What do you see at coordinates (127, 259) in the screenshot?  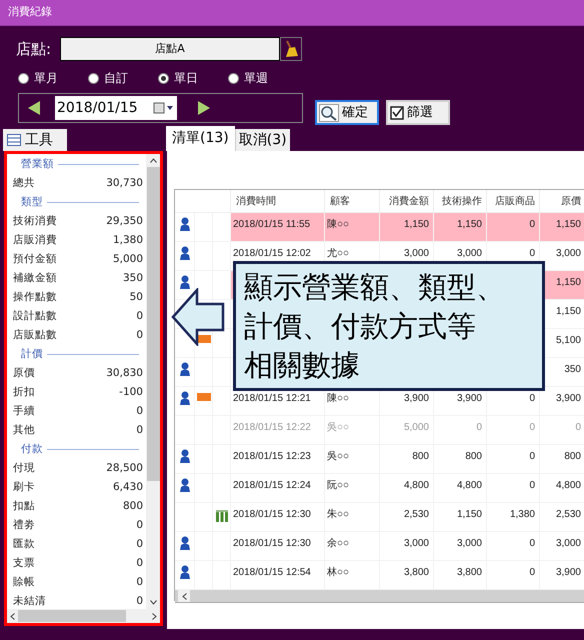 I see `summary-value: 5,000` at bounding box center [127, 259].